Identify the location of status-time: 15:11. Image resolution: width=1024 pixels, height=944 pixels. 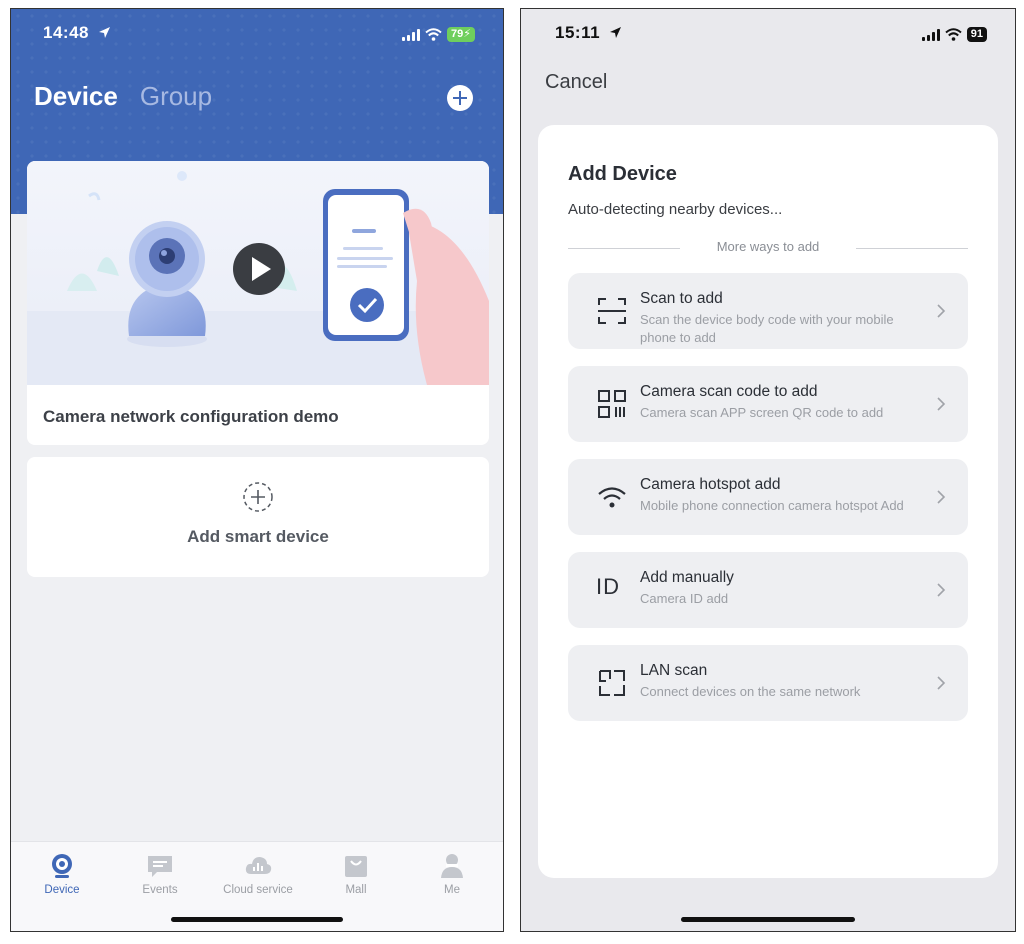
(578, 32).